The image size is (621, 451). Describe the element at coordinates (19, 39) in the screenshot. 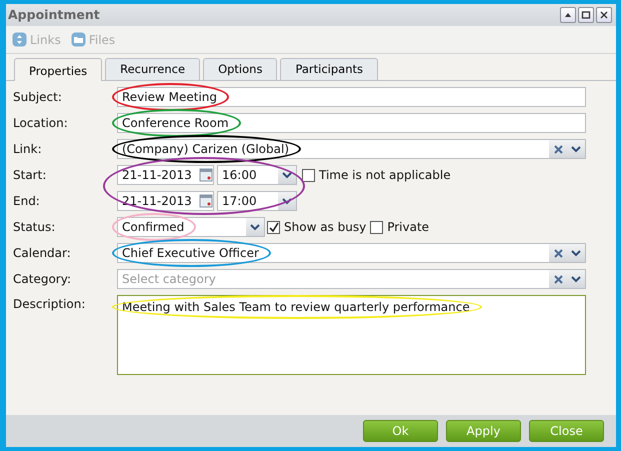

I see `up-down-icon` at that location.